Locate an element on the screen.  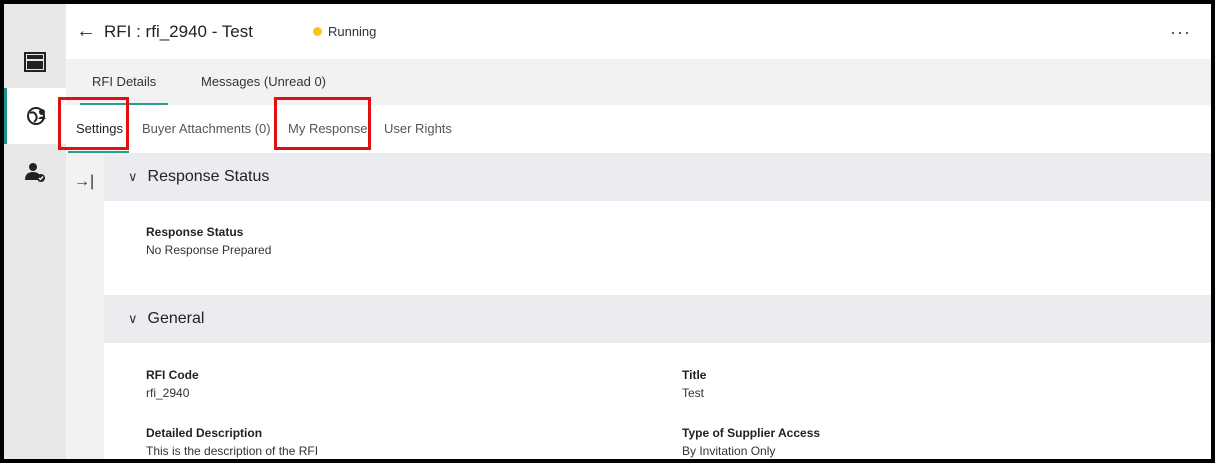
rail-item-user is located at coordinates (35, 172).